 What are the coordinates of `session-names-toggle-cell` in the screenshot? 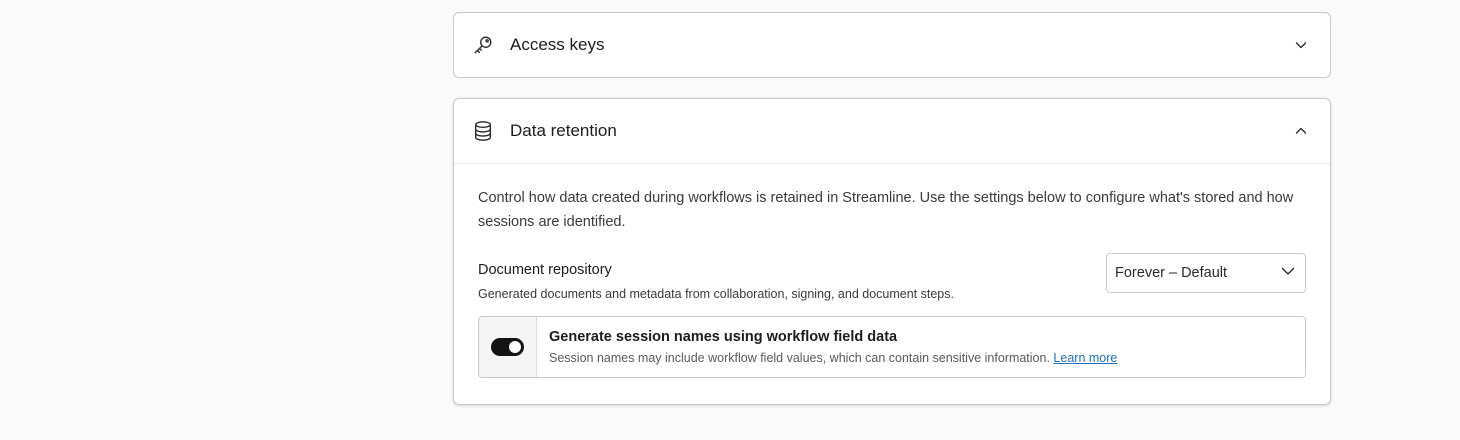 It's located at (508, 347).